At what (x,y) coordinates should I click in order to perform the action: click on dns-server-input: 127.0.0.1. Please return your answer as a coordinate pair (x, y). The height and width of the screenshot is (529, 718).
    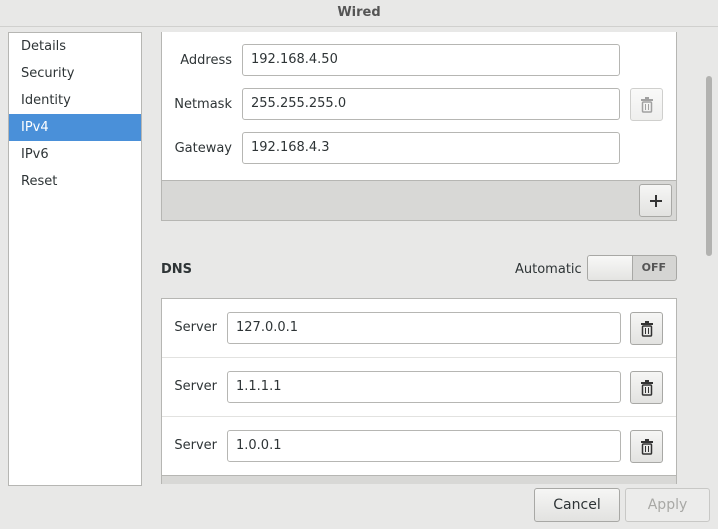
    Looking at the image, I should click on (424, 328).